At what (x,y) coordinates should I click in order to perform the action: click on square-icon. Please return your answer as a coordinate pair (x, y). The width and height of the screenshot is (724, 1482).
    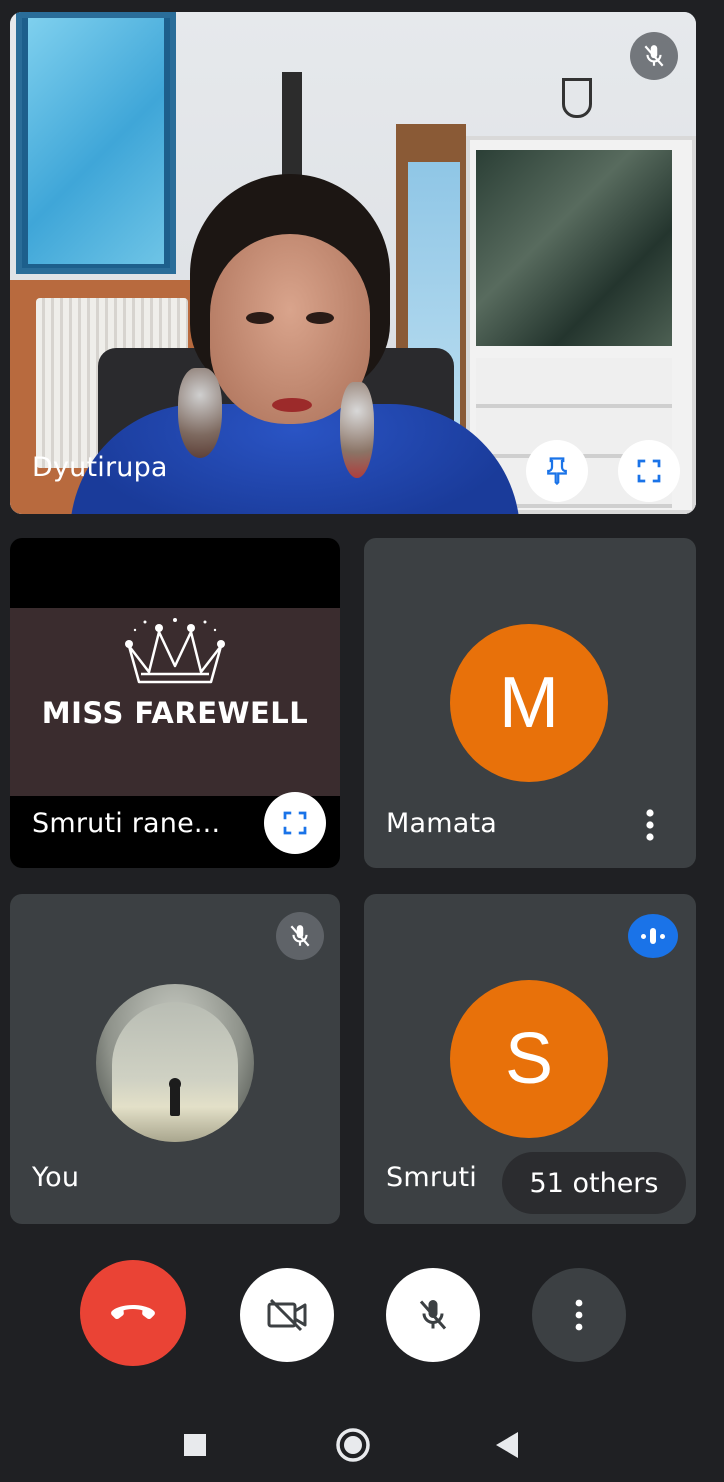
    Looking at the image, I should click on (195, 1445).